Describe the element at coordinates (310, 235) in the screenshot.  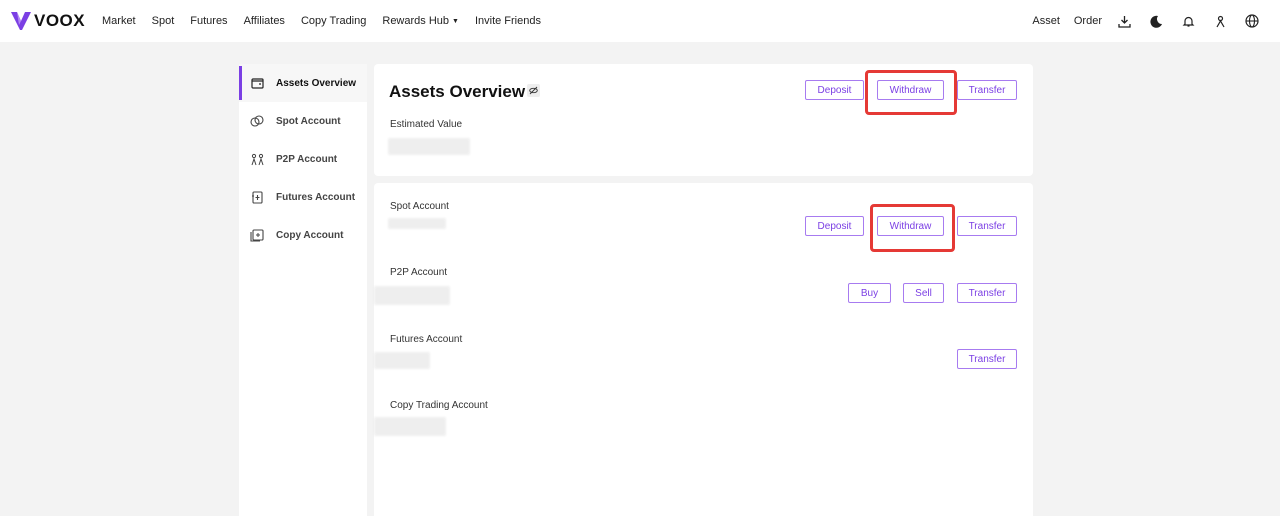
I see `sidebar-item-label: Copy Account` at that location.